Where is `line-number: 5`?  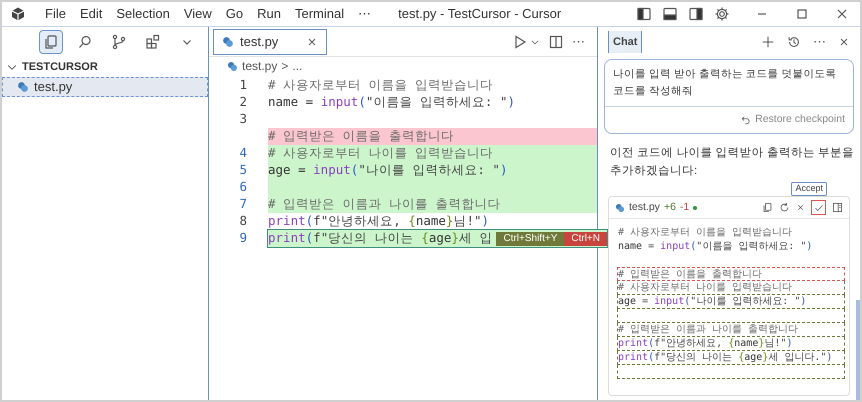 line-number: 5 is located at coordinates (242, 170).